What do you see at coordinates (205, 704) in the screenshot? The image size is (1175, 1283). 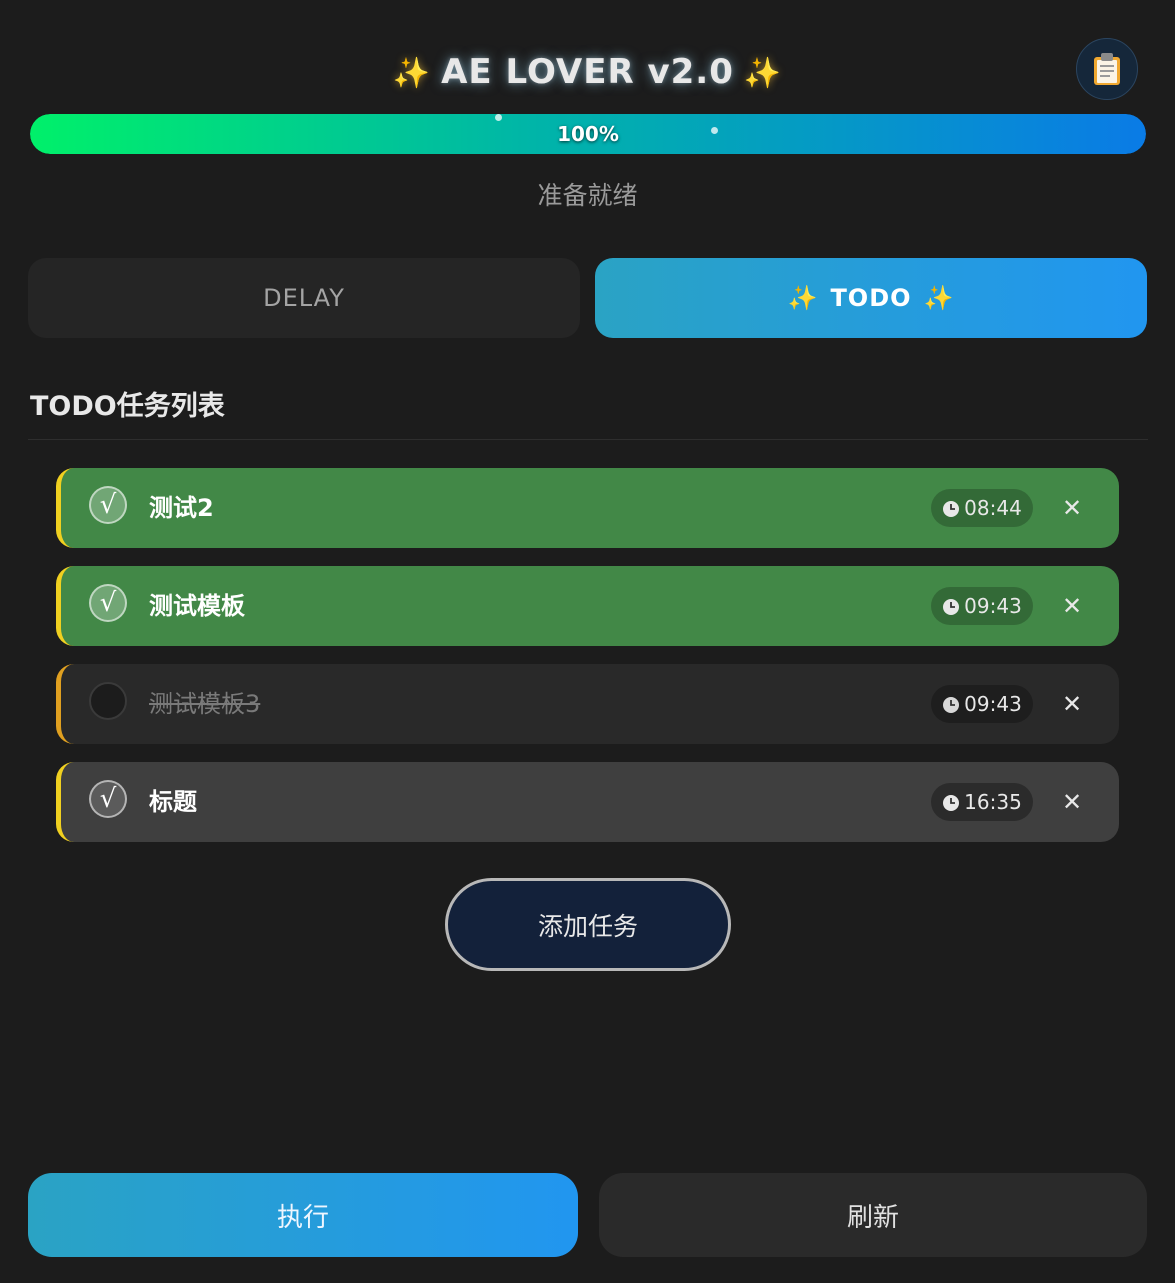 I see `task-title: 测试模板3` at bounding box center [205, 704].